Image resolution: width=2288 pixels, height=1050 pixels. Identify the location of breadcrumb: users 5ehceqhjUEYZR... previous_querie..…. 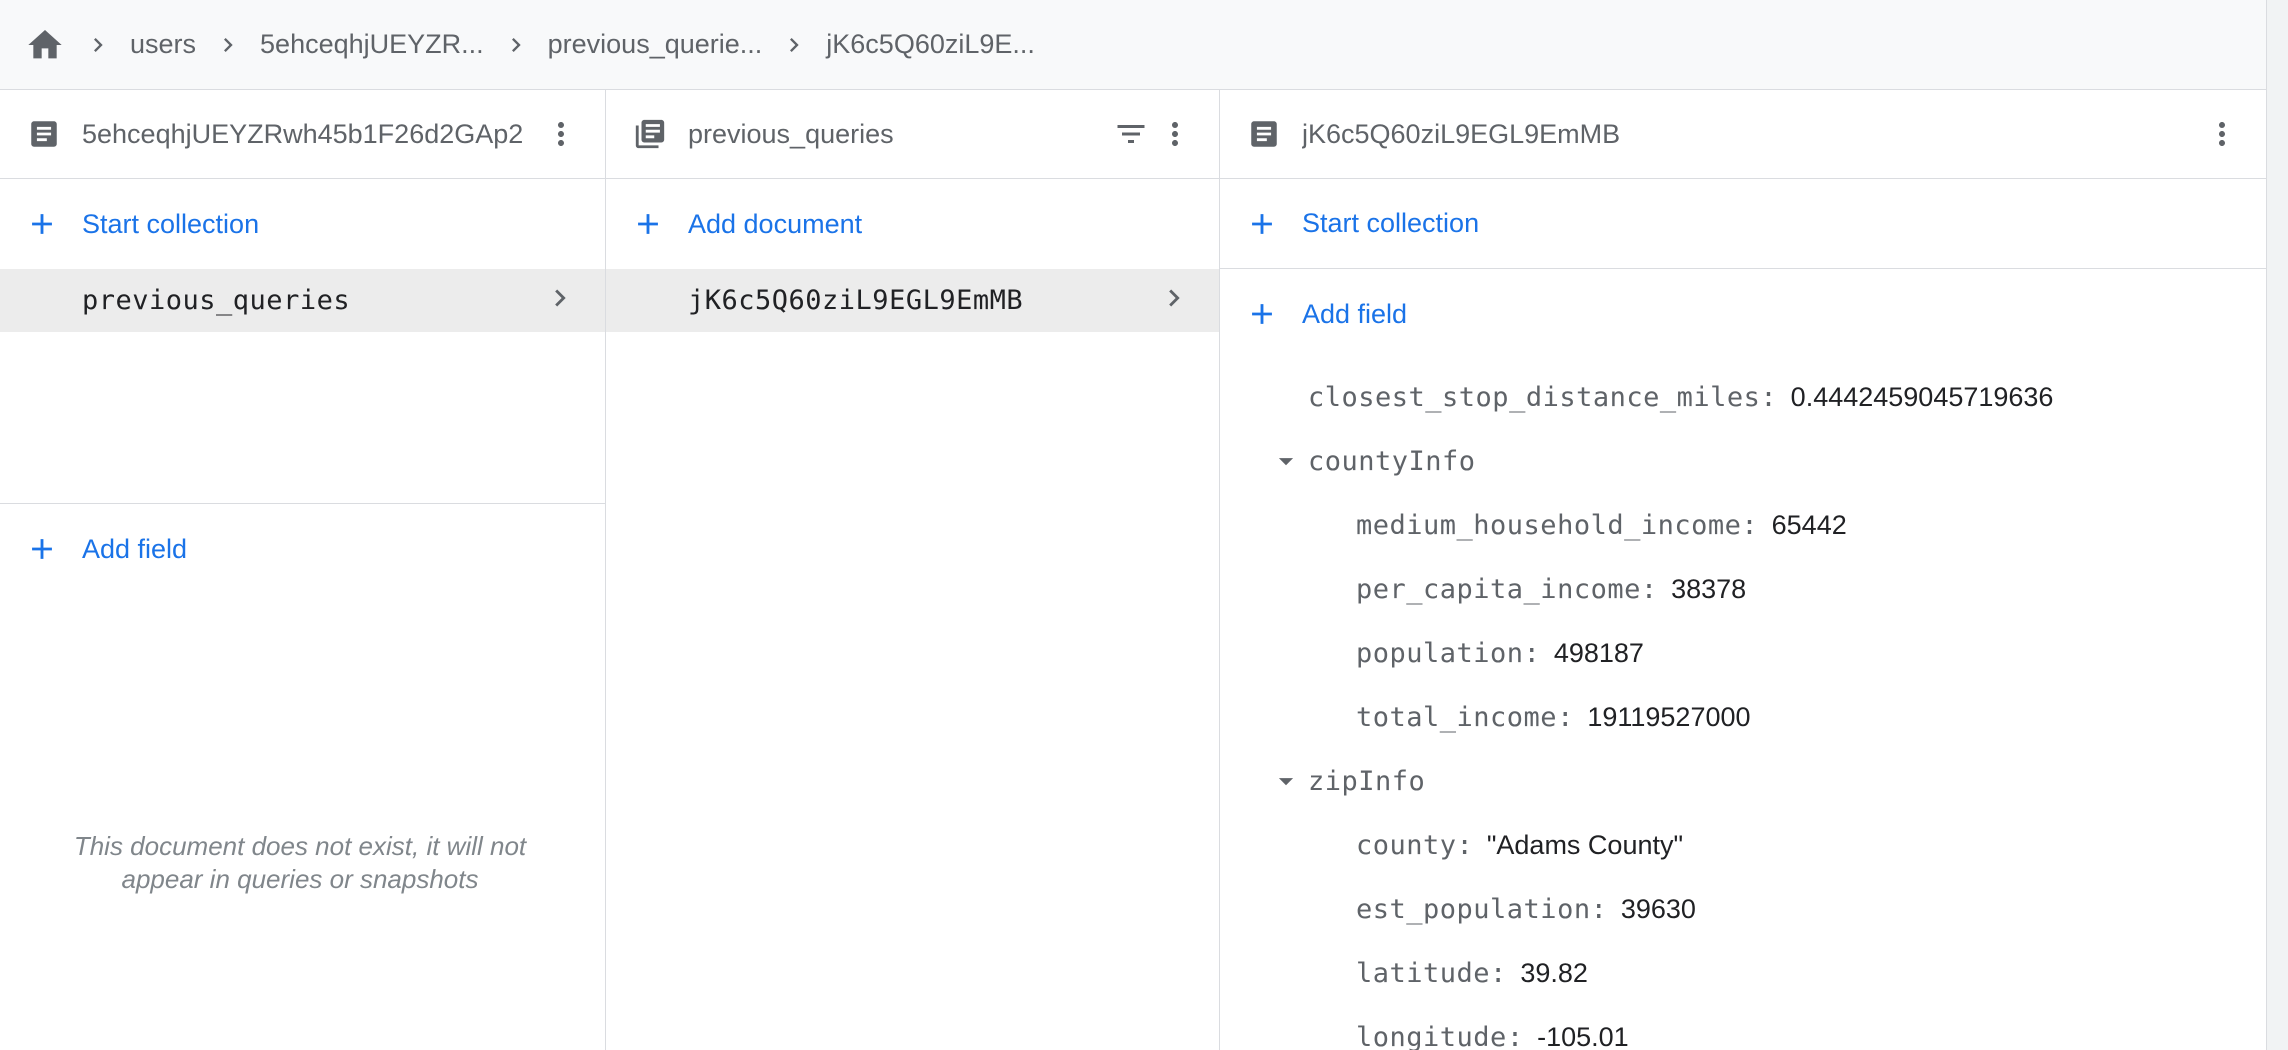
(1133, 45).